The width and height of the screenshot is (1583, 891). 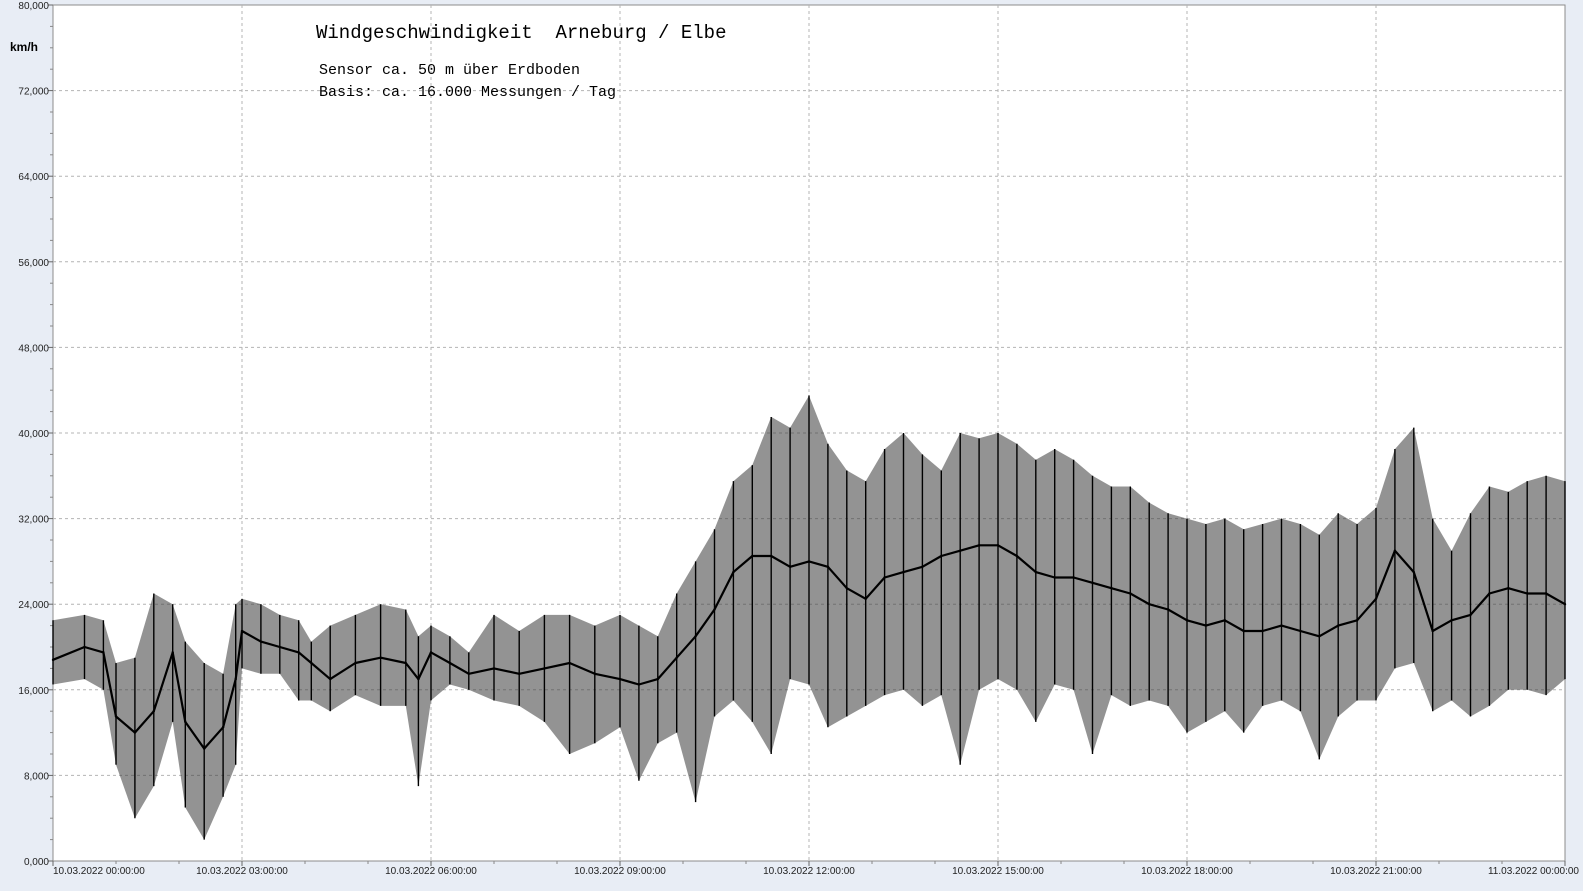 What do you see at coordinates (998, 871) in the screenshot?
I see `x-tick-label: 10.03.2022 15:00:00` at bounding box center [998, 871].